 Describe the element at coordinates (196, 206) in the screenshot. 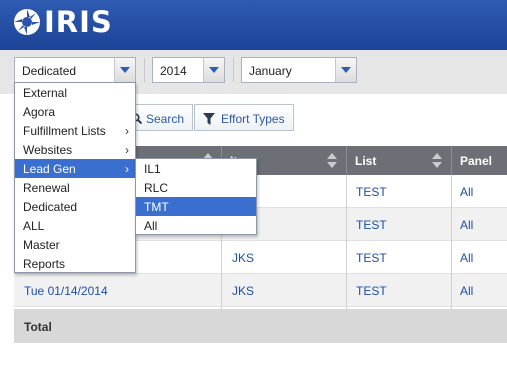

I see `submenu-item-tmt: TMT` at that location.